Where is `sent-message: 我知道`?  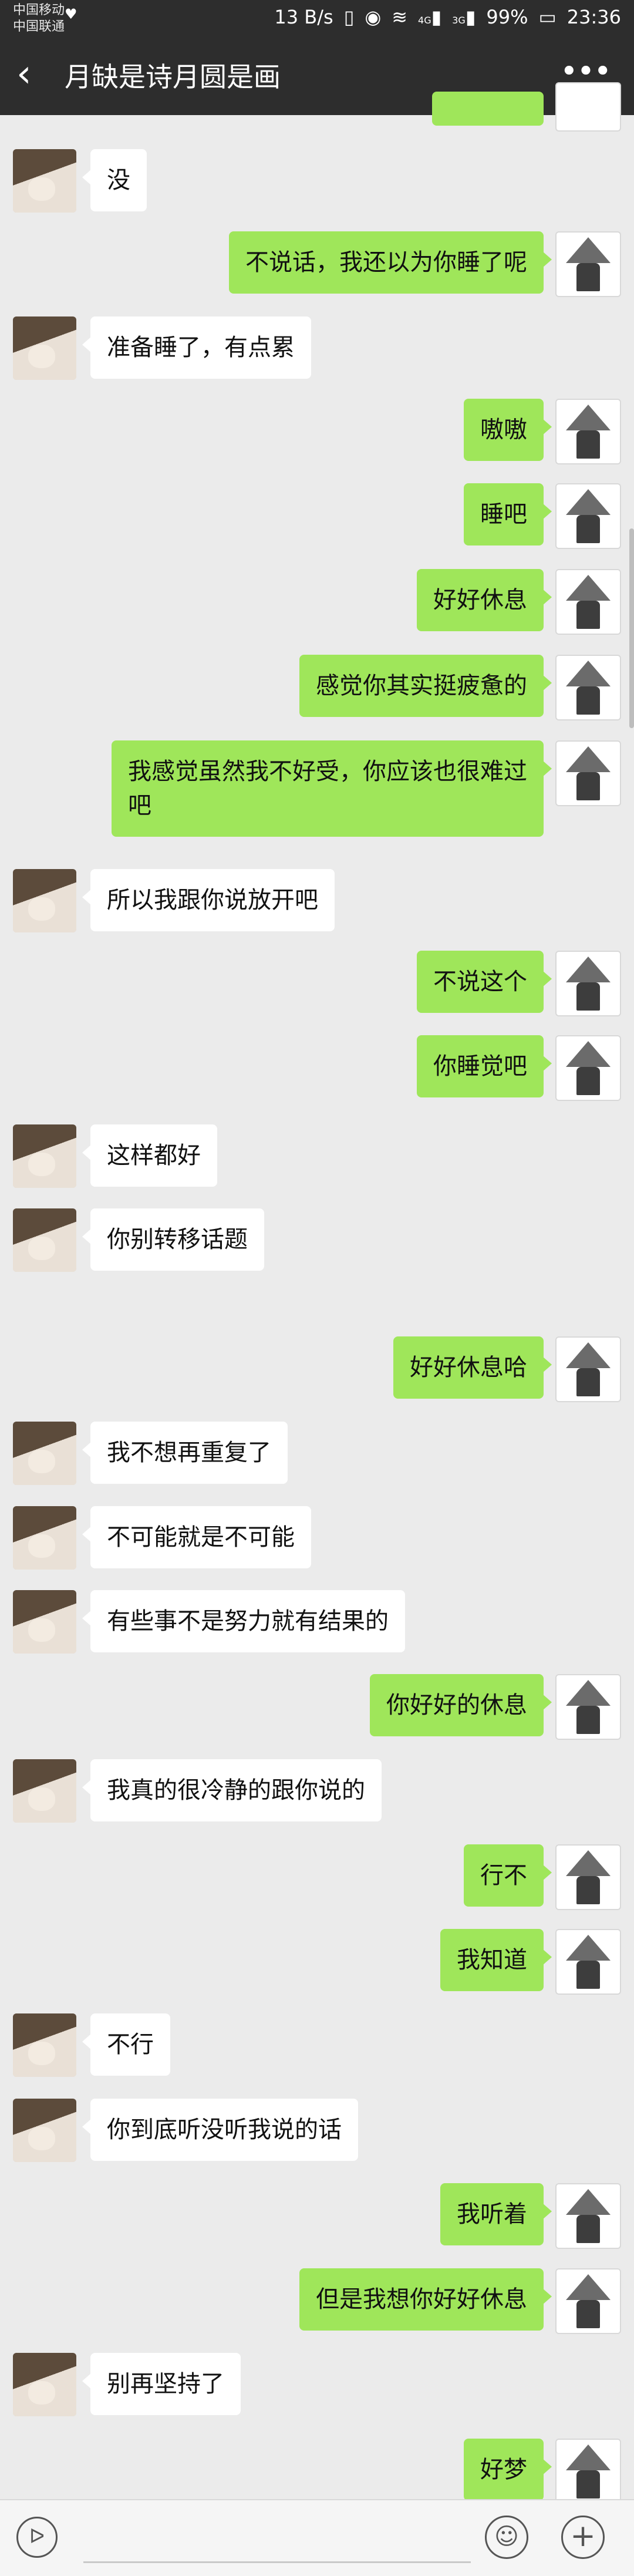
sent-message: 我知道 is located at coordinates (496, 1960).